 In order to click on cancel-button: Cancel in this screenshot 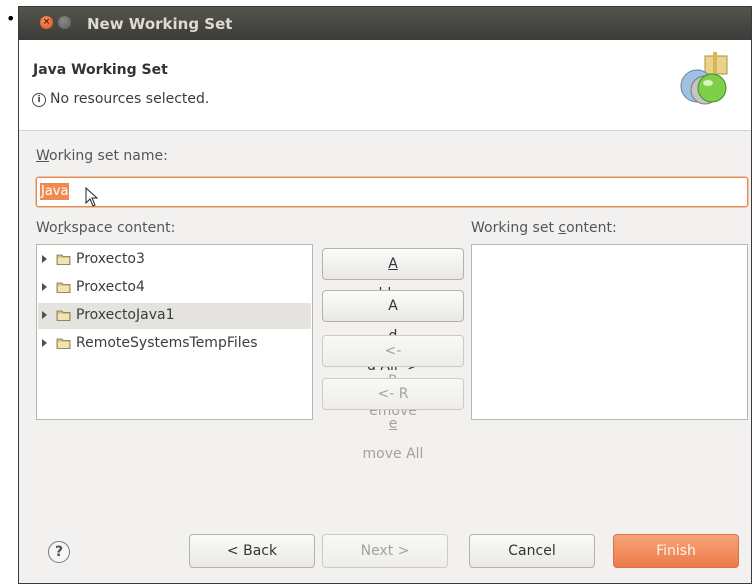, I will do `click(532, 551)`.